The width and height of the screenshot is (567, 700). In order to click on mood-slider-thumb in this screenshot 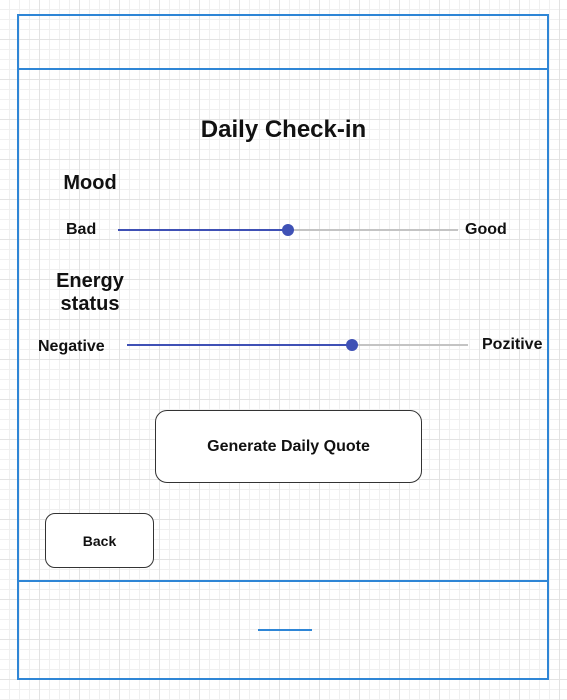, I will do `click(288, 230)`.